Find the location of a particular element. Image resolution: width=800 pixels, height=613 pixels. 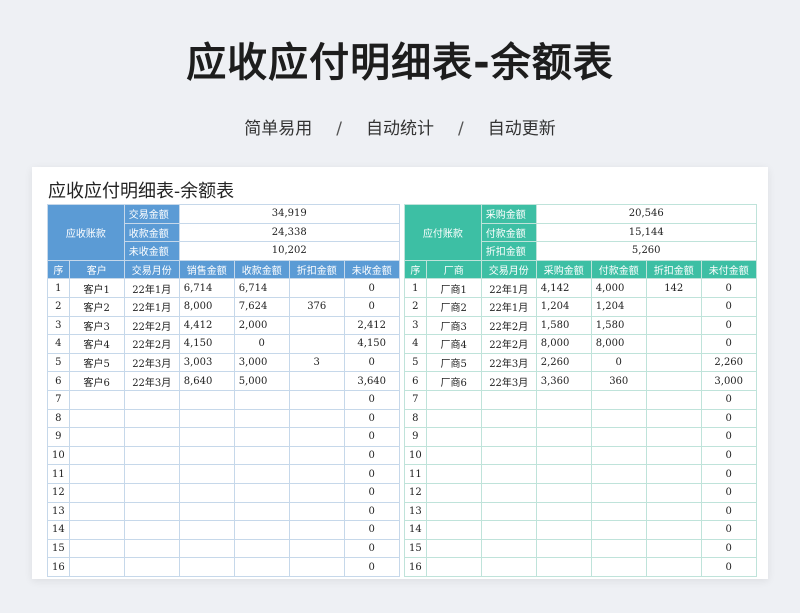

receivable-column-header: 收款金额 is located at coordinates (261, 269).